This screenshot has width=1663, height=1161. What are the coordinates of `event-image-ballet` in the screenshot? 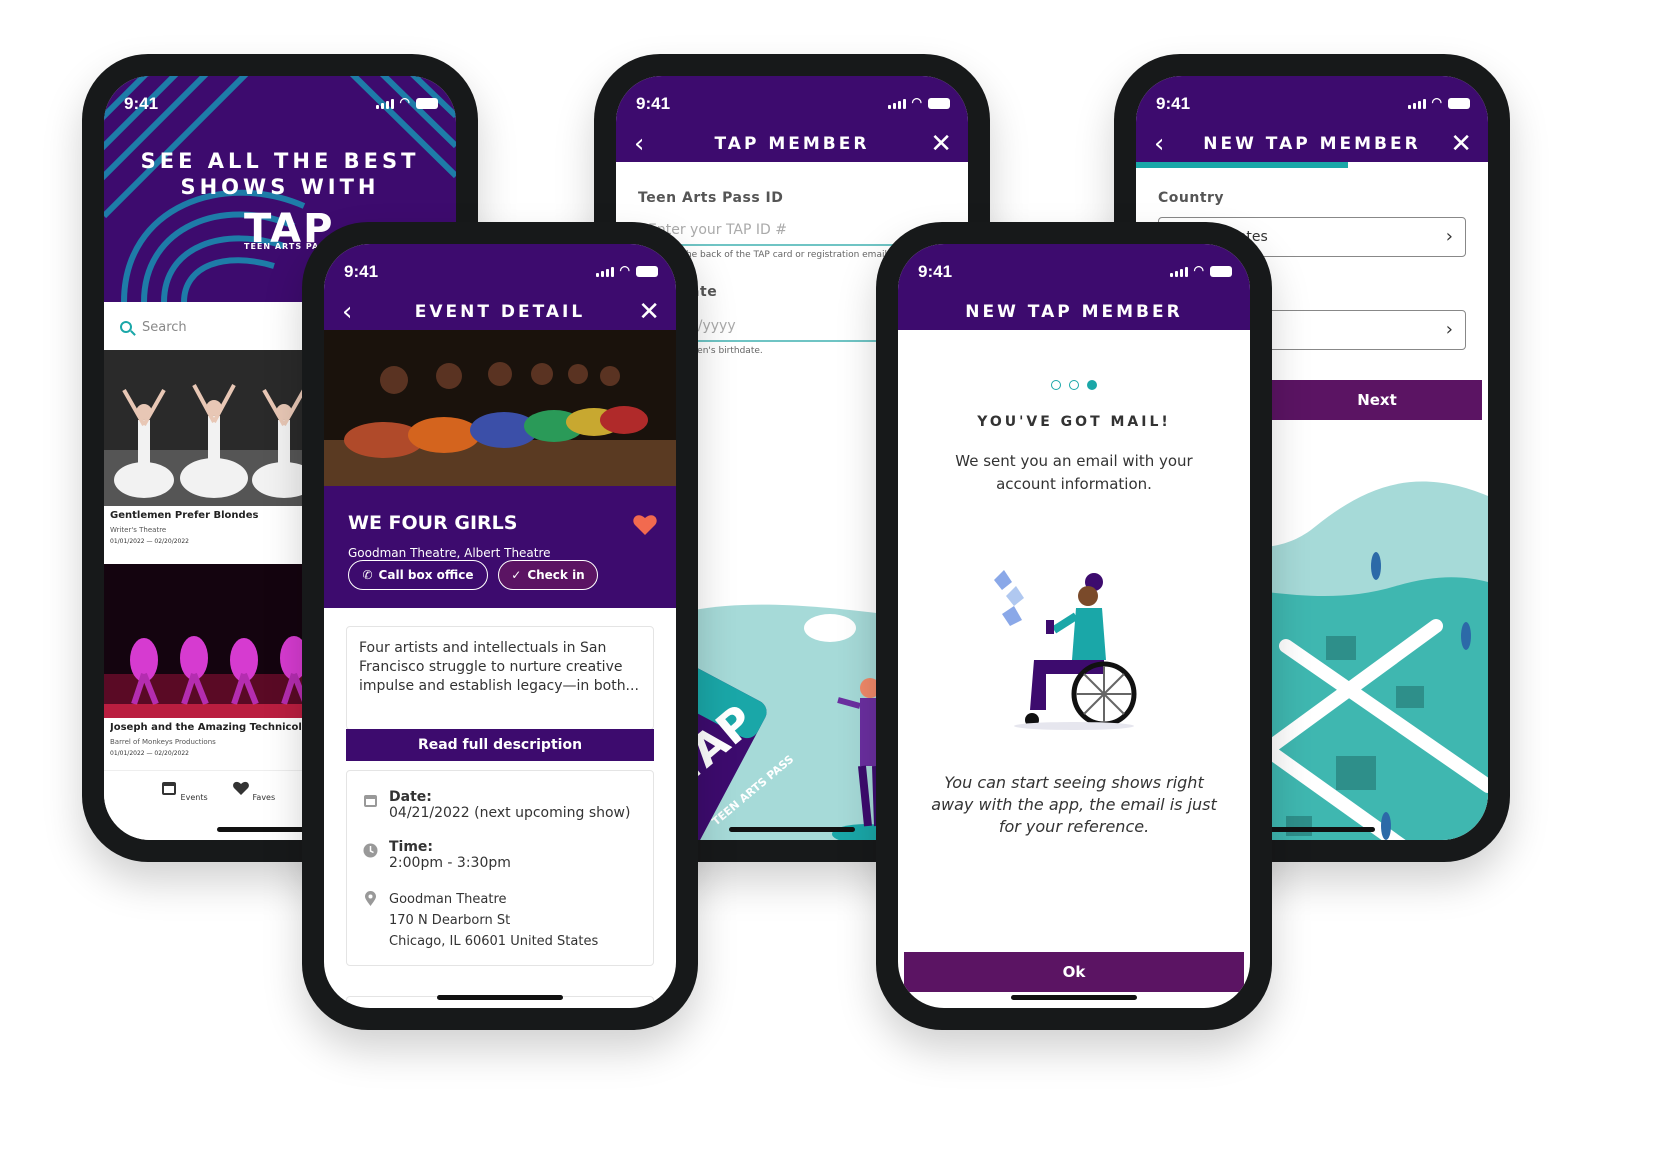 It's located at (219, 428).